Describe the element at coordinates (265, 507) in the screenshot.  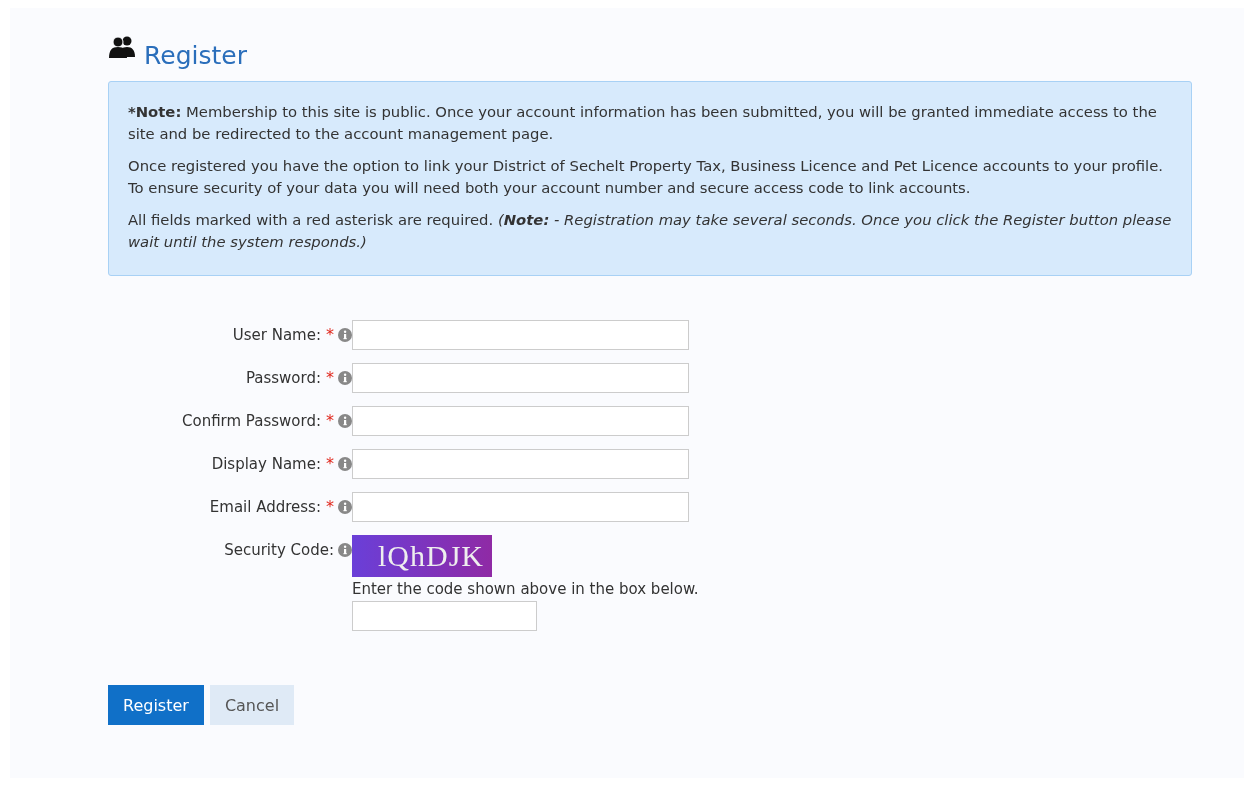
I see `field-label: Email Address:` at that location.